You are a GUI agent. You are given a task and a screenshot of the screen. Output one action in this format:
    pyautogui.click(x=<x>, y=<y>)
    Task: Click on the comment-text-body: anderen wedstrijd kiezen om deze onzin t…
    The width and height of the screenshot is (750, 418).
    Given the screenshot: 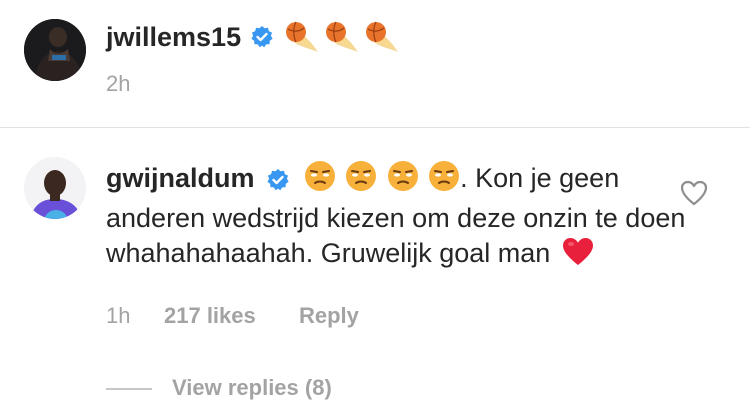 What is the action you would take?
    pyautogui.click(x=396, y=235)
    